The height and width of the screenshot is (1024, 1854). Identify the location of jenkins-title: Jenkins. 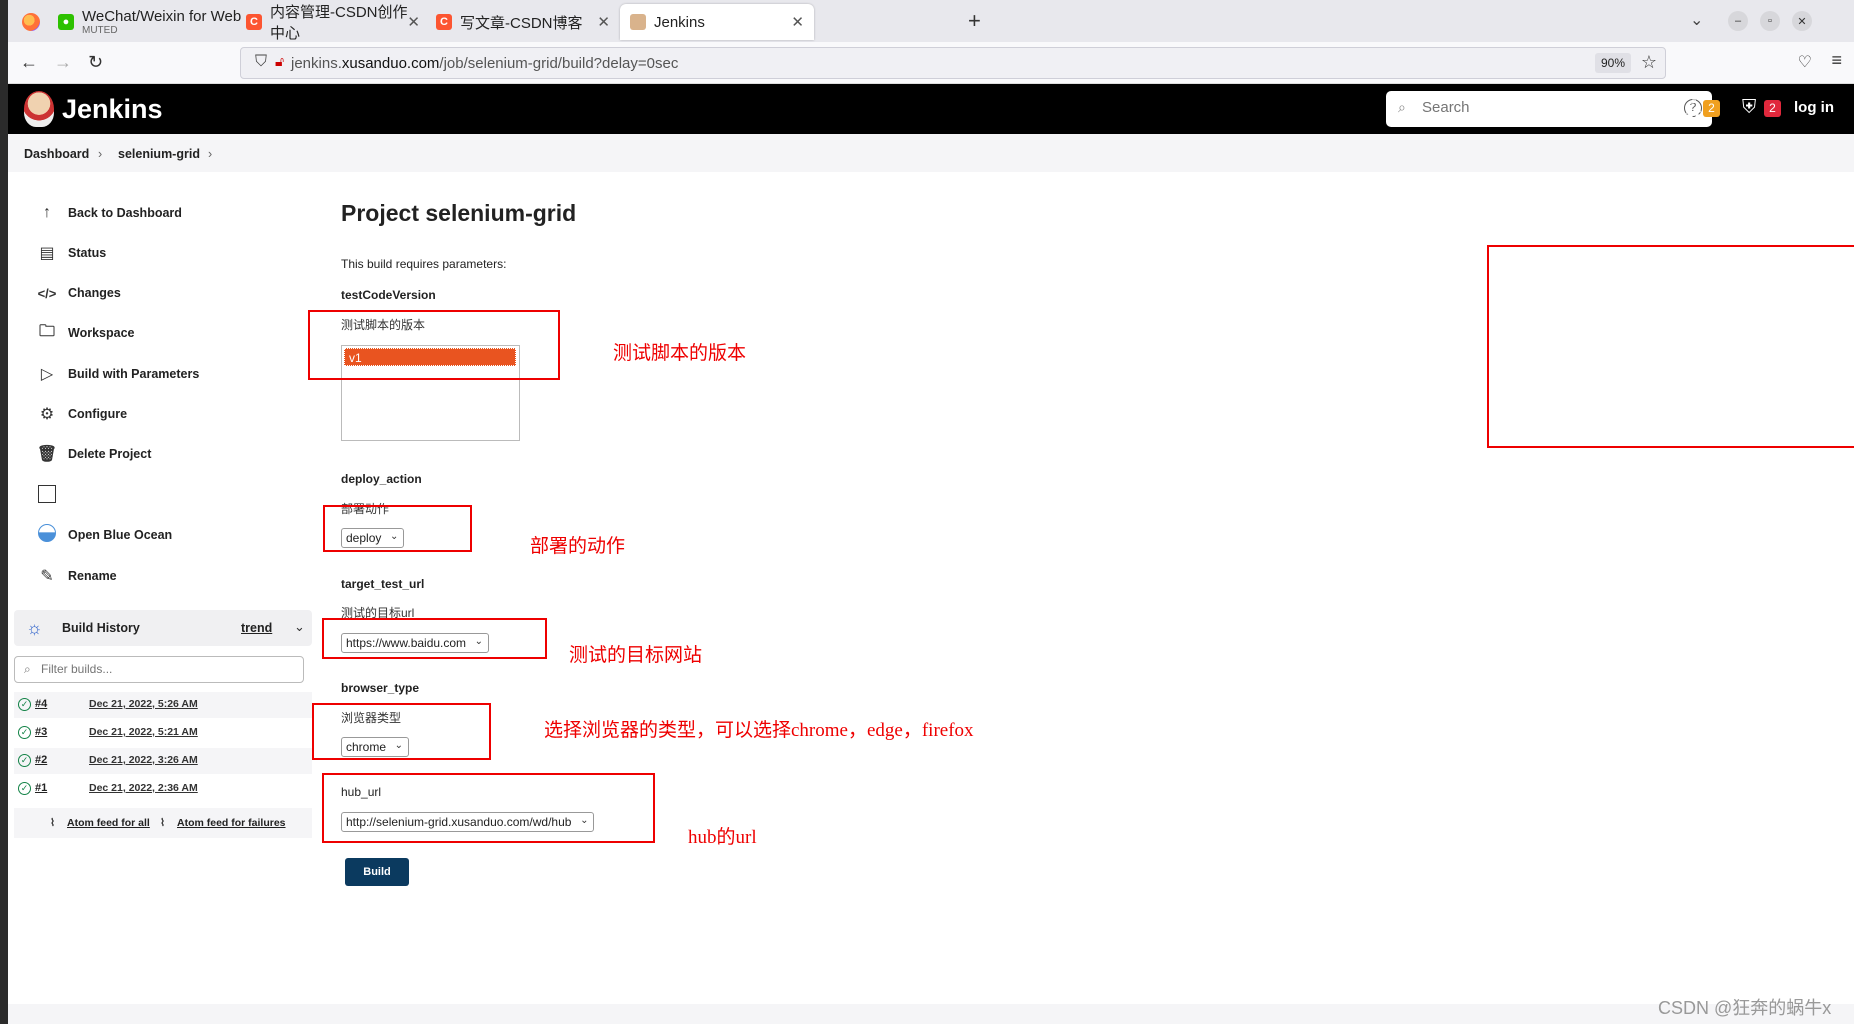
(112, 109).